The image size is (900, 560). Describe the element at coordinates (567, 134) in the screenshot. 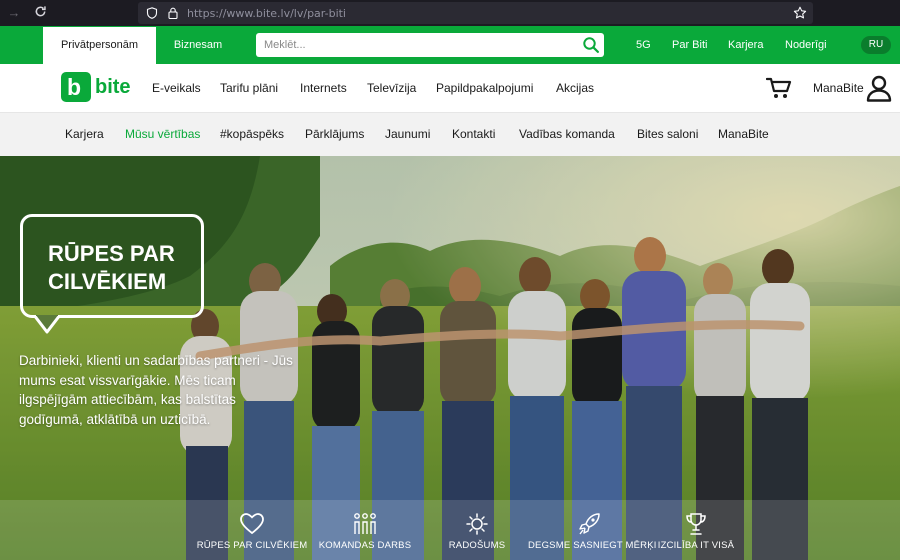

I see `subnav-vadibas-komanda: Vadības komanda` at that location.